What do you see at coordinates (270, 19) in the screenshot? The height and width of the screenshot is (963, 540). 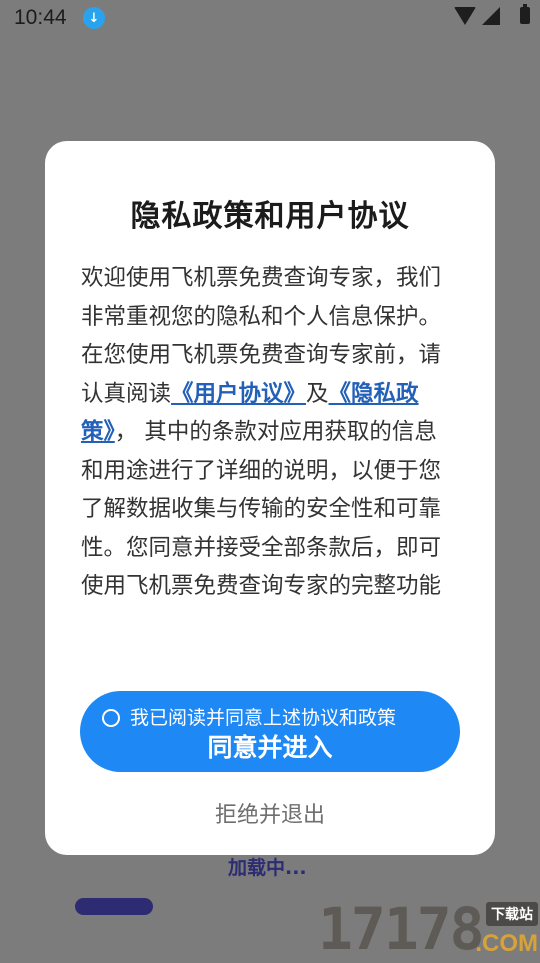 I see `status-bar: 10:44 ↓` at bounding box center [270, 19].